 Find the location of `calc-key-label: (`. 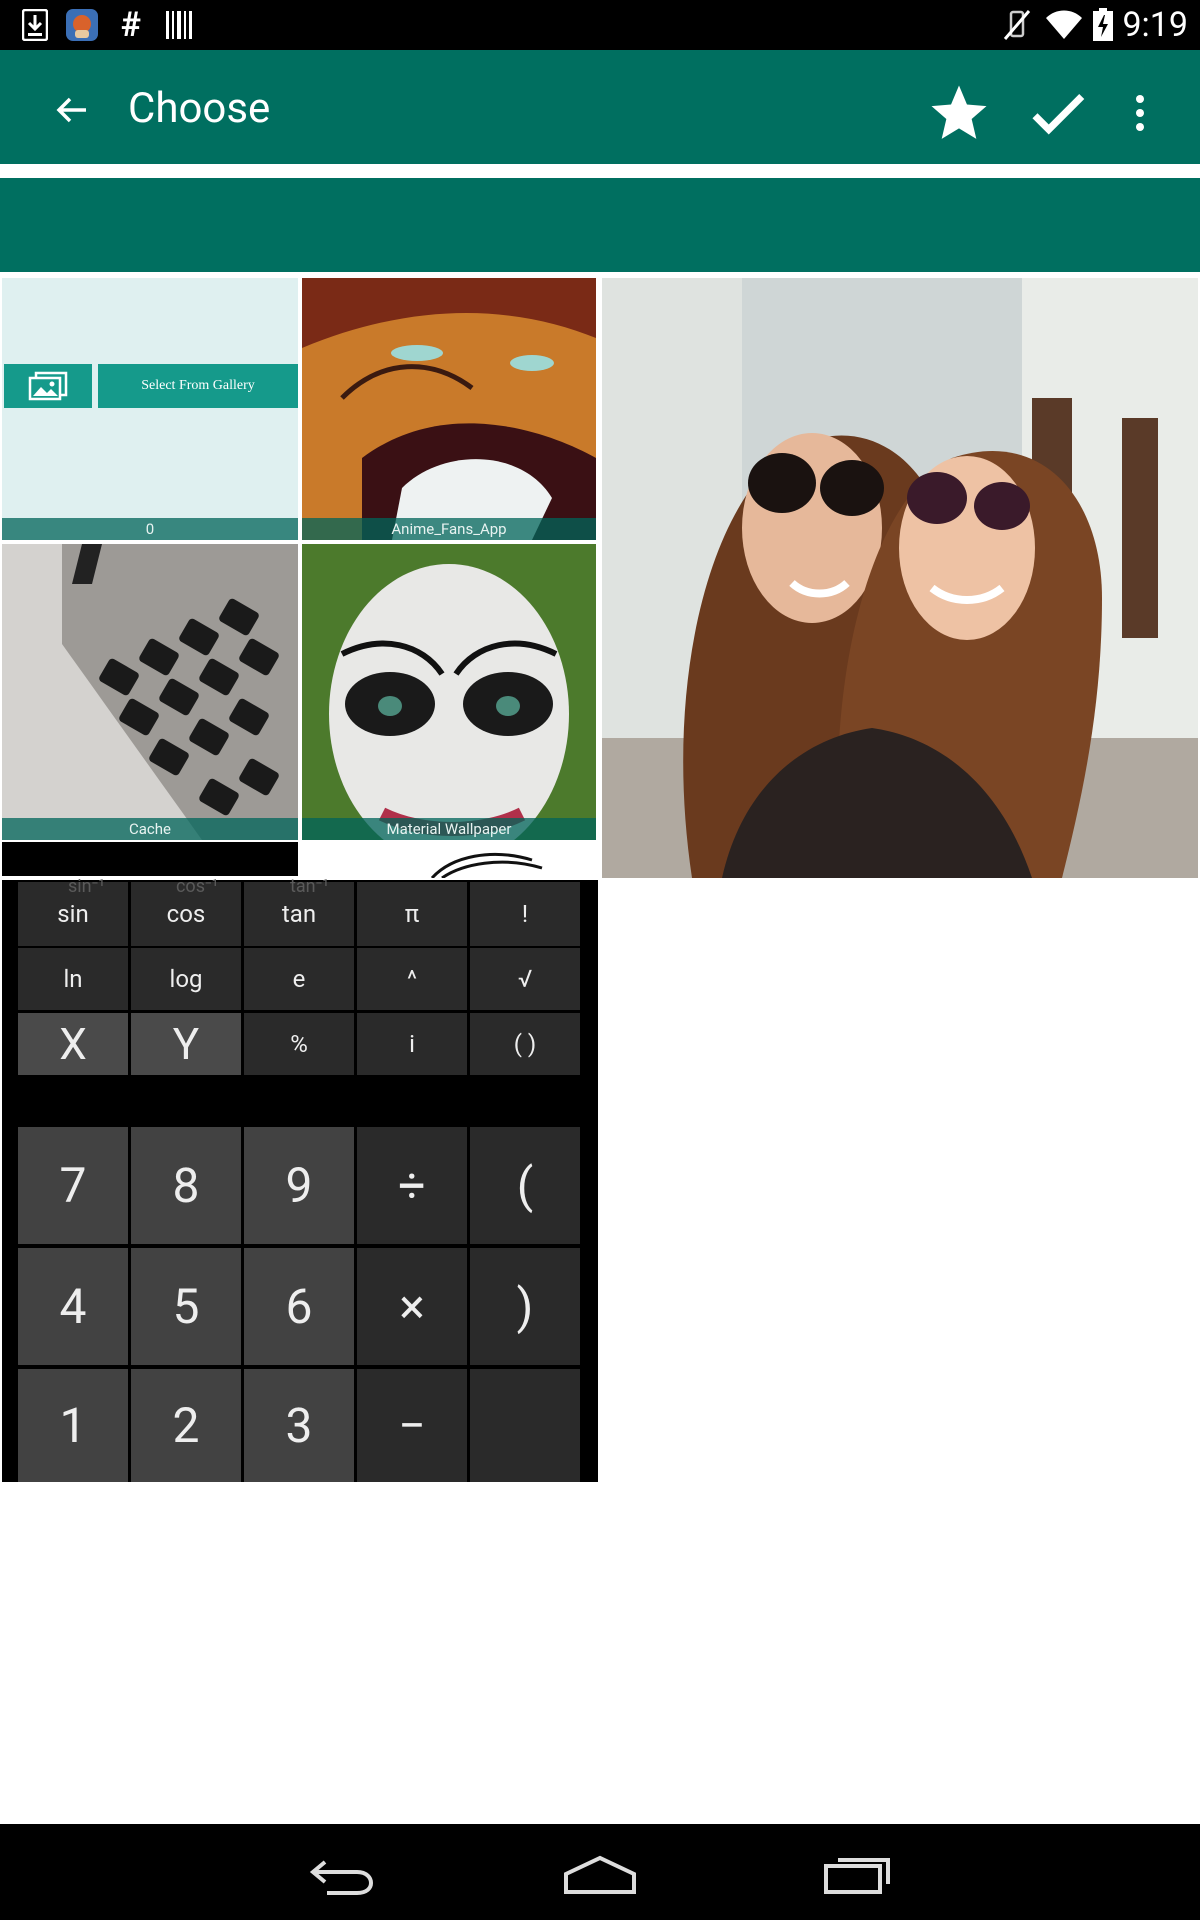

calc-key-label: ( is located at coordinates (525, 1185).